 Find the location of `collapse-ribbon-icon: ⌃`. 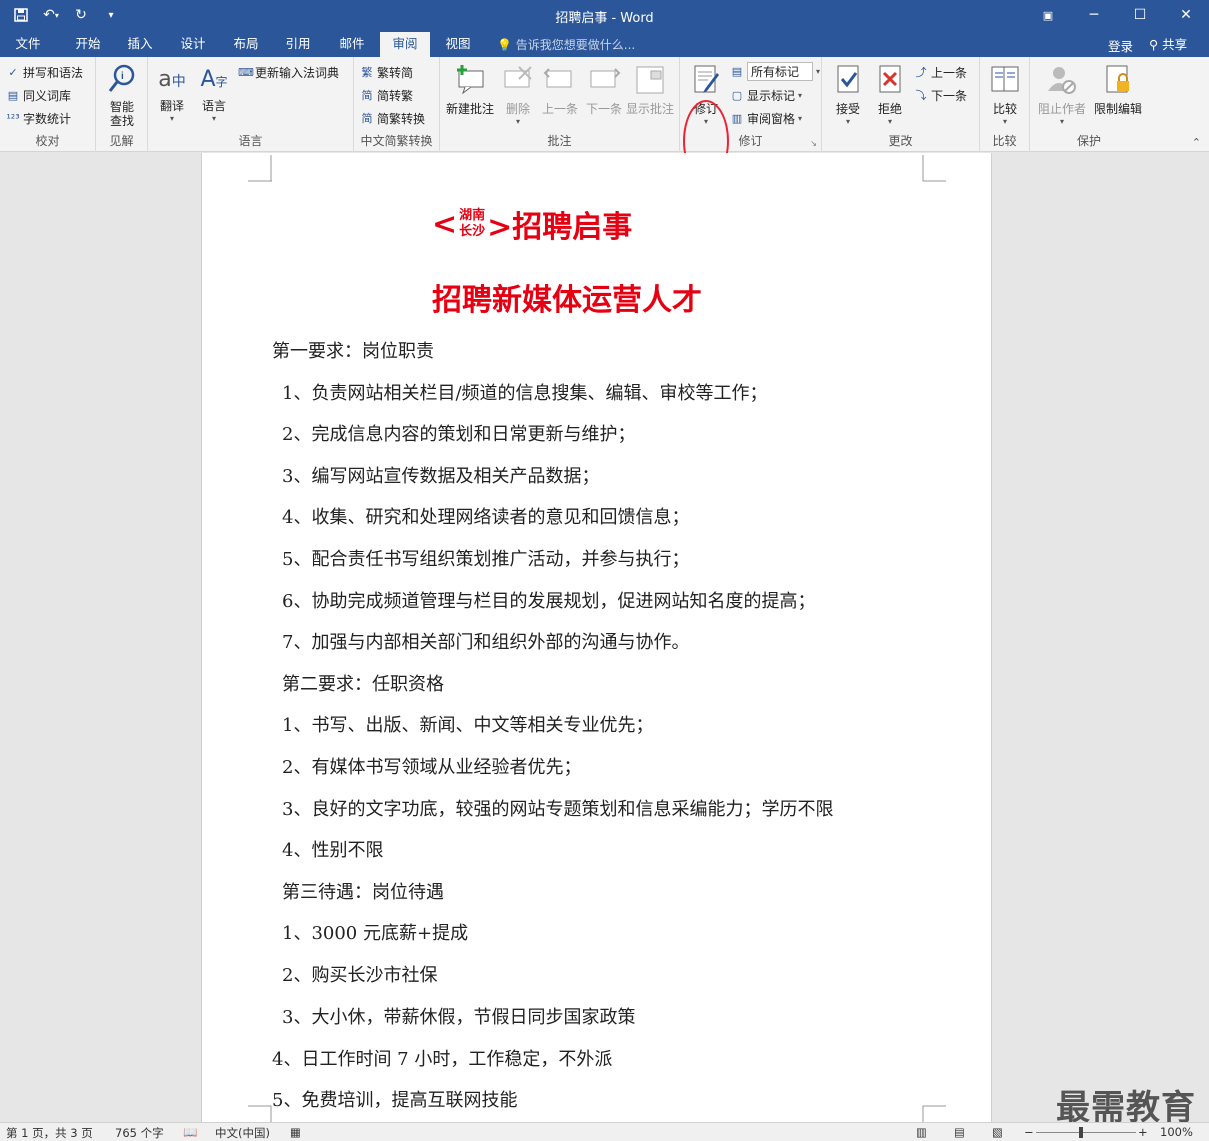

collapse-ribbon-icon: ⌃ is located at coordinates (1196, 142).